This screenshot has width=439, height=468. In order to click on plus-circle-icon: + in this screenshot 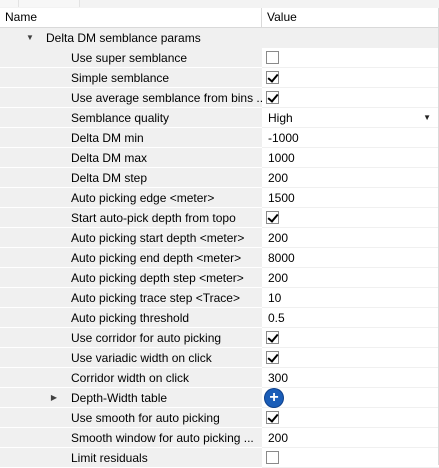, I will do `click(274, 398)`.